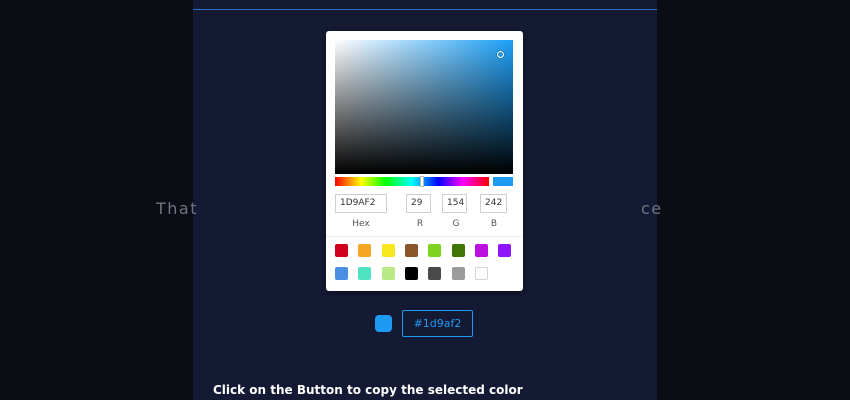 The image size is (850, 400). I want to click on color-preview, so click(503, 181).